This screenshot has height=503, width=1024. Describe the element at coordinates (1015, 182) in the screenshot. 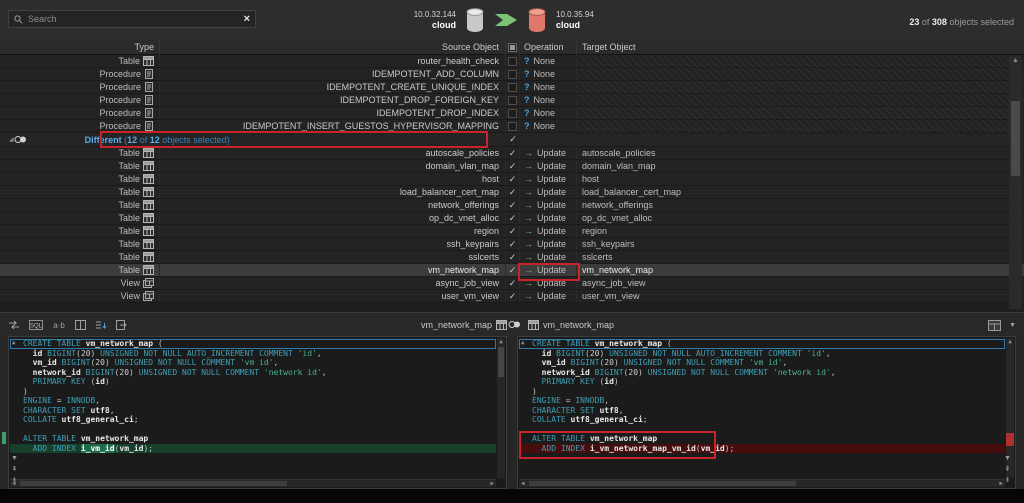

I see `grid-vertical-scrollbar: ▲` at that location.